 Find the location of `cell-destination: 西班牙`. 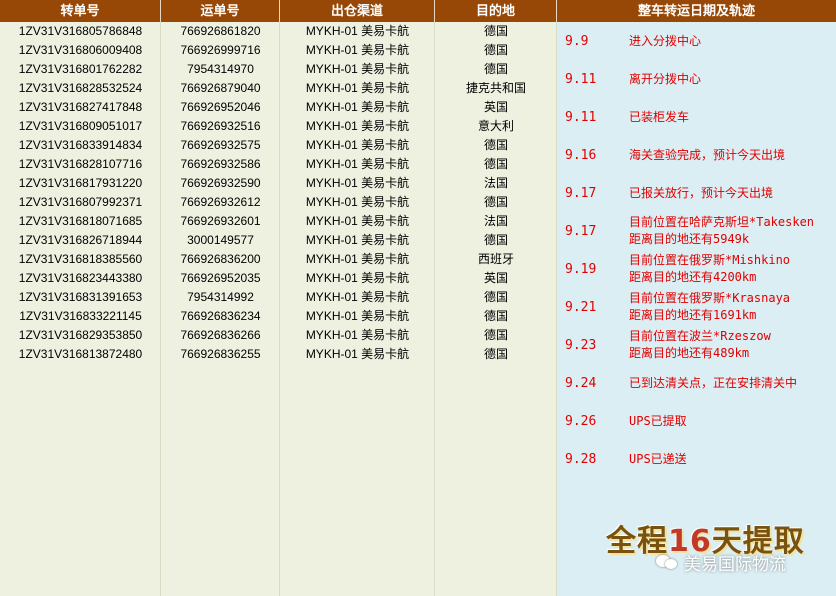

cell-destination: 西班牙 is located at coordinates (496, 259).